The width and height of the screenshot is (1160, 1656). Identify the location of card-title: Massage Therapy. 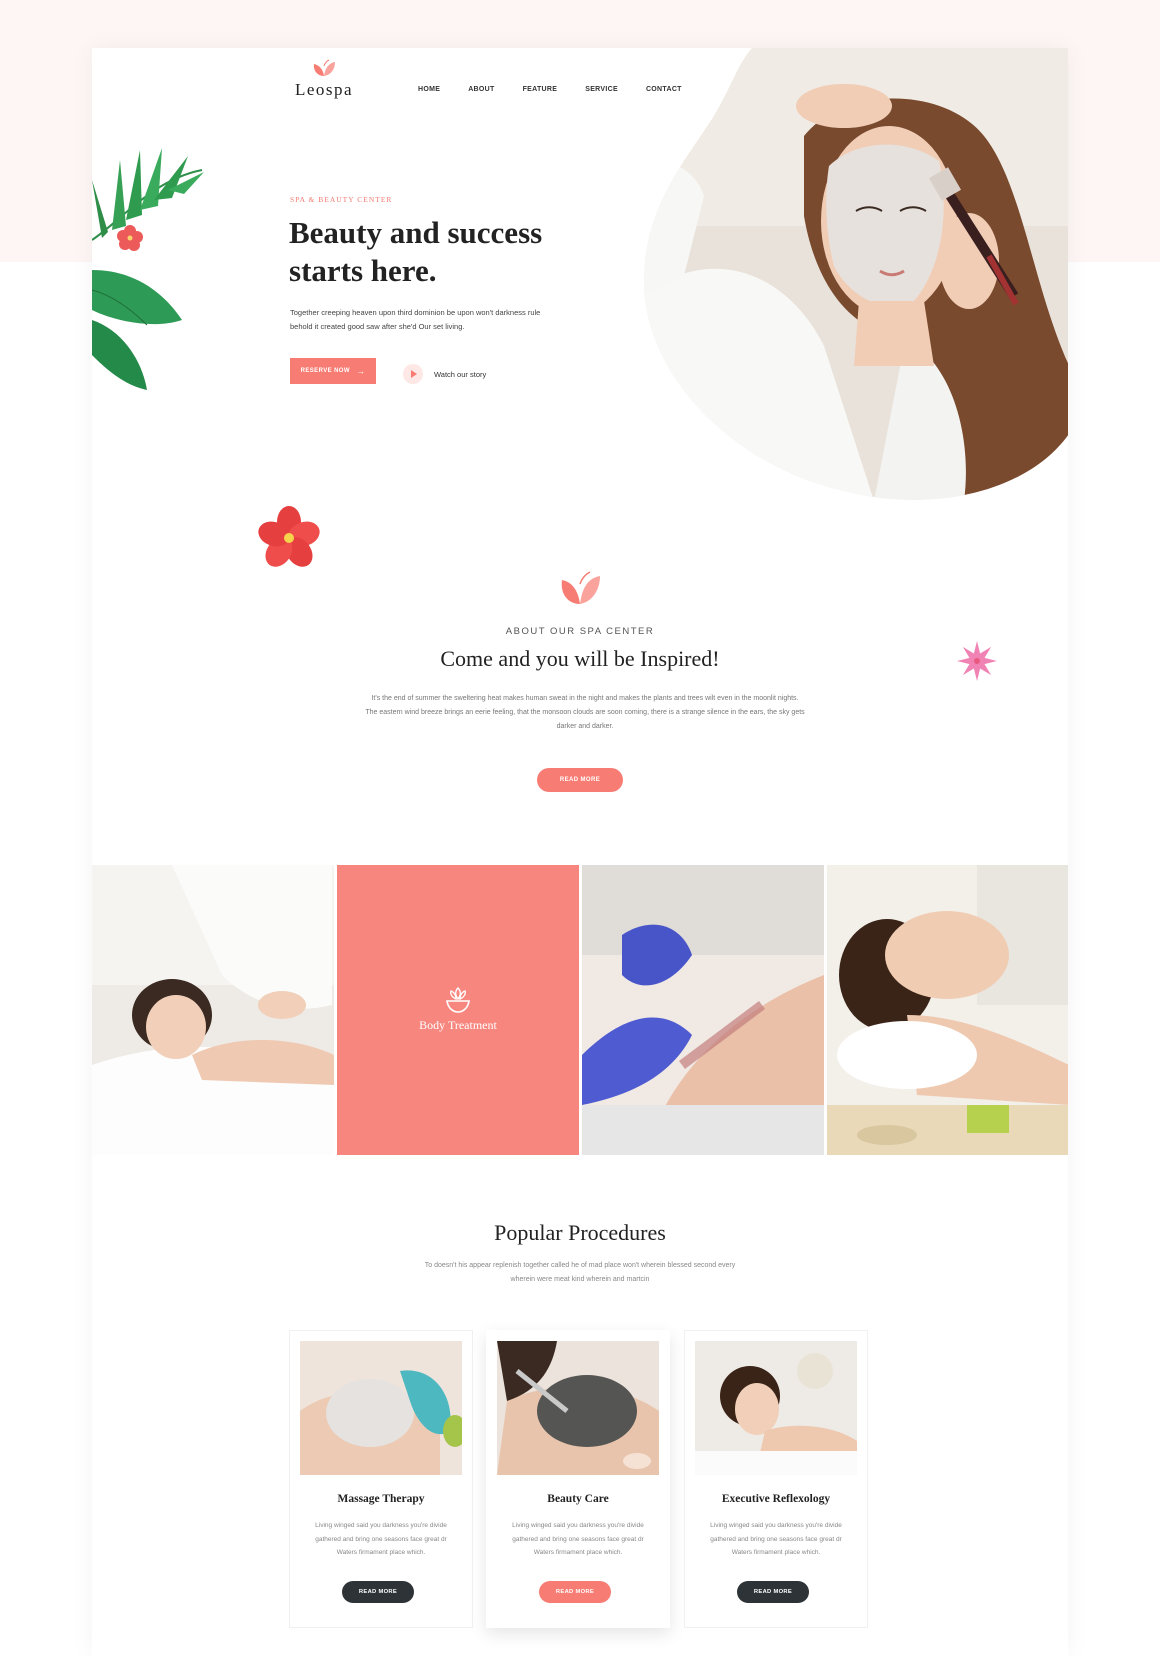
(381, 1499).